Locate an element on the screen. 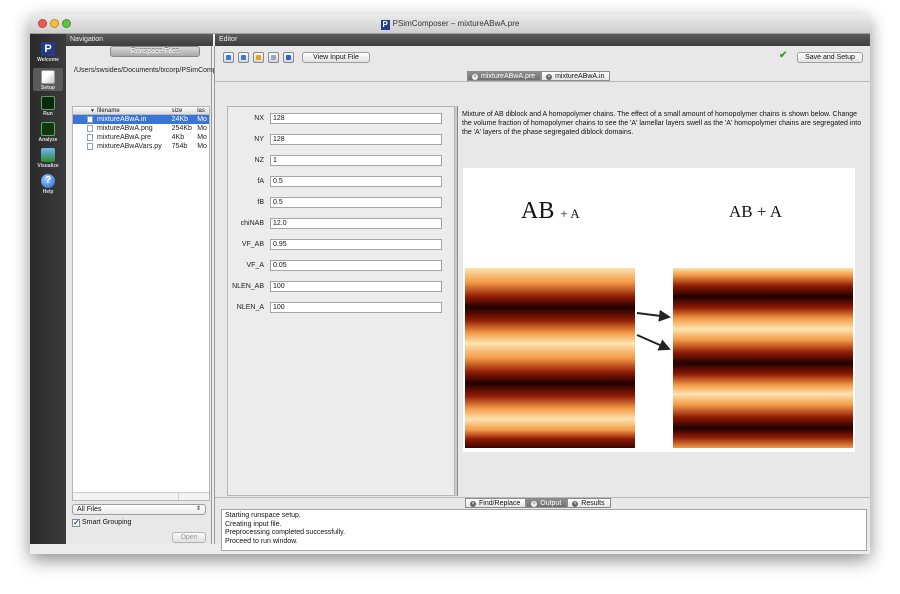  close-window-button is located at coordinates (42, 23).